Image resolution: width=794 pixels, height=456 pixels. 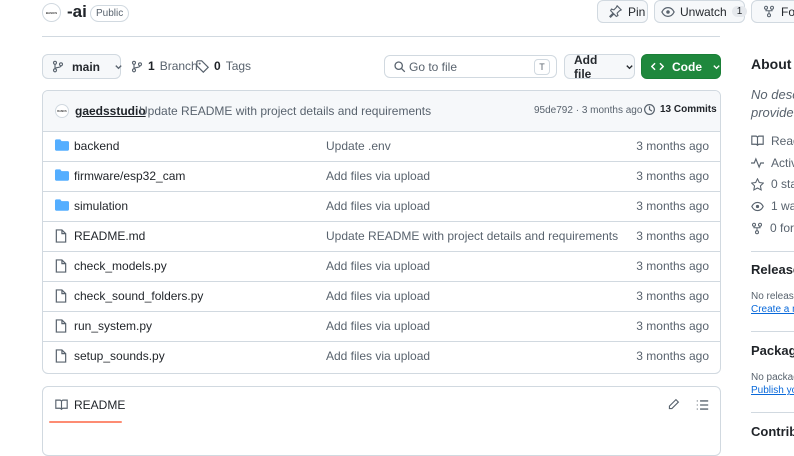 What do you see at coordinates (657, 66) in the screenshot?
I see `code-icon` at bounding box center [657, 66].